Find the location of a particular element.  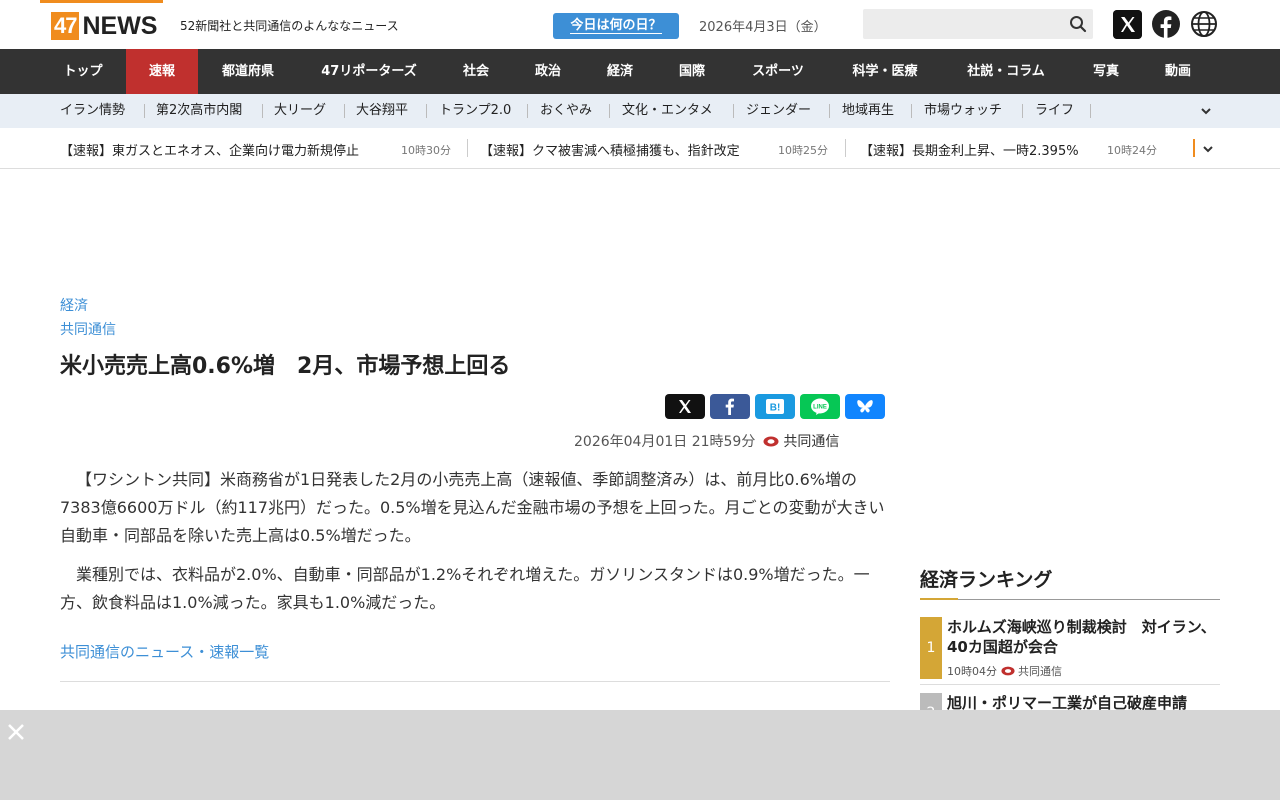

nav-item-47reporters: 47リポーターズ is located at coordinates (369, 71).